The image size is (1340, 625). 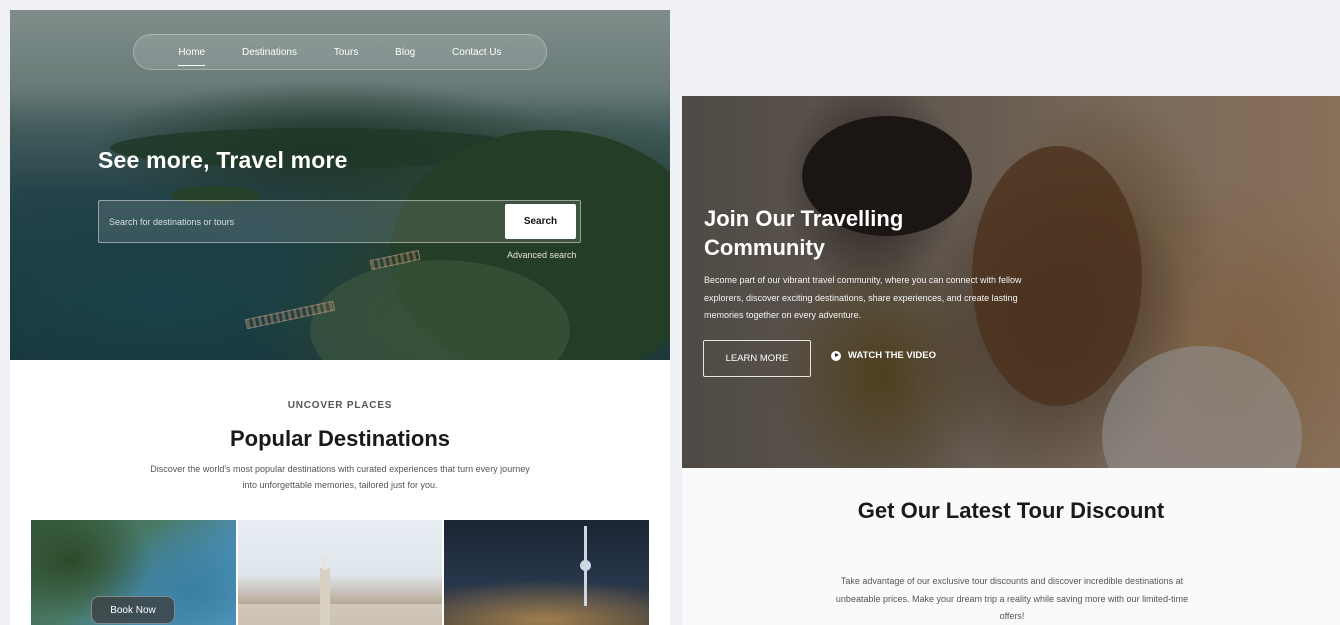 I want to click on section-eyebrow: UNCOVER PLACES, so click(x=340, y=405).